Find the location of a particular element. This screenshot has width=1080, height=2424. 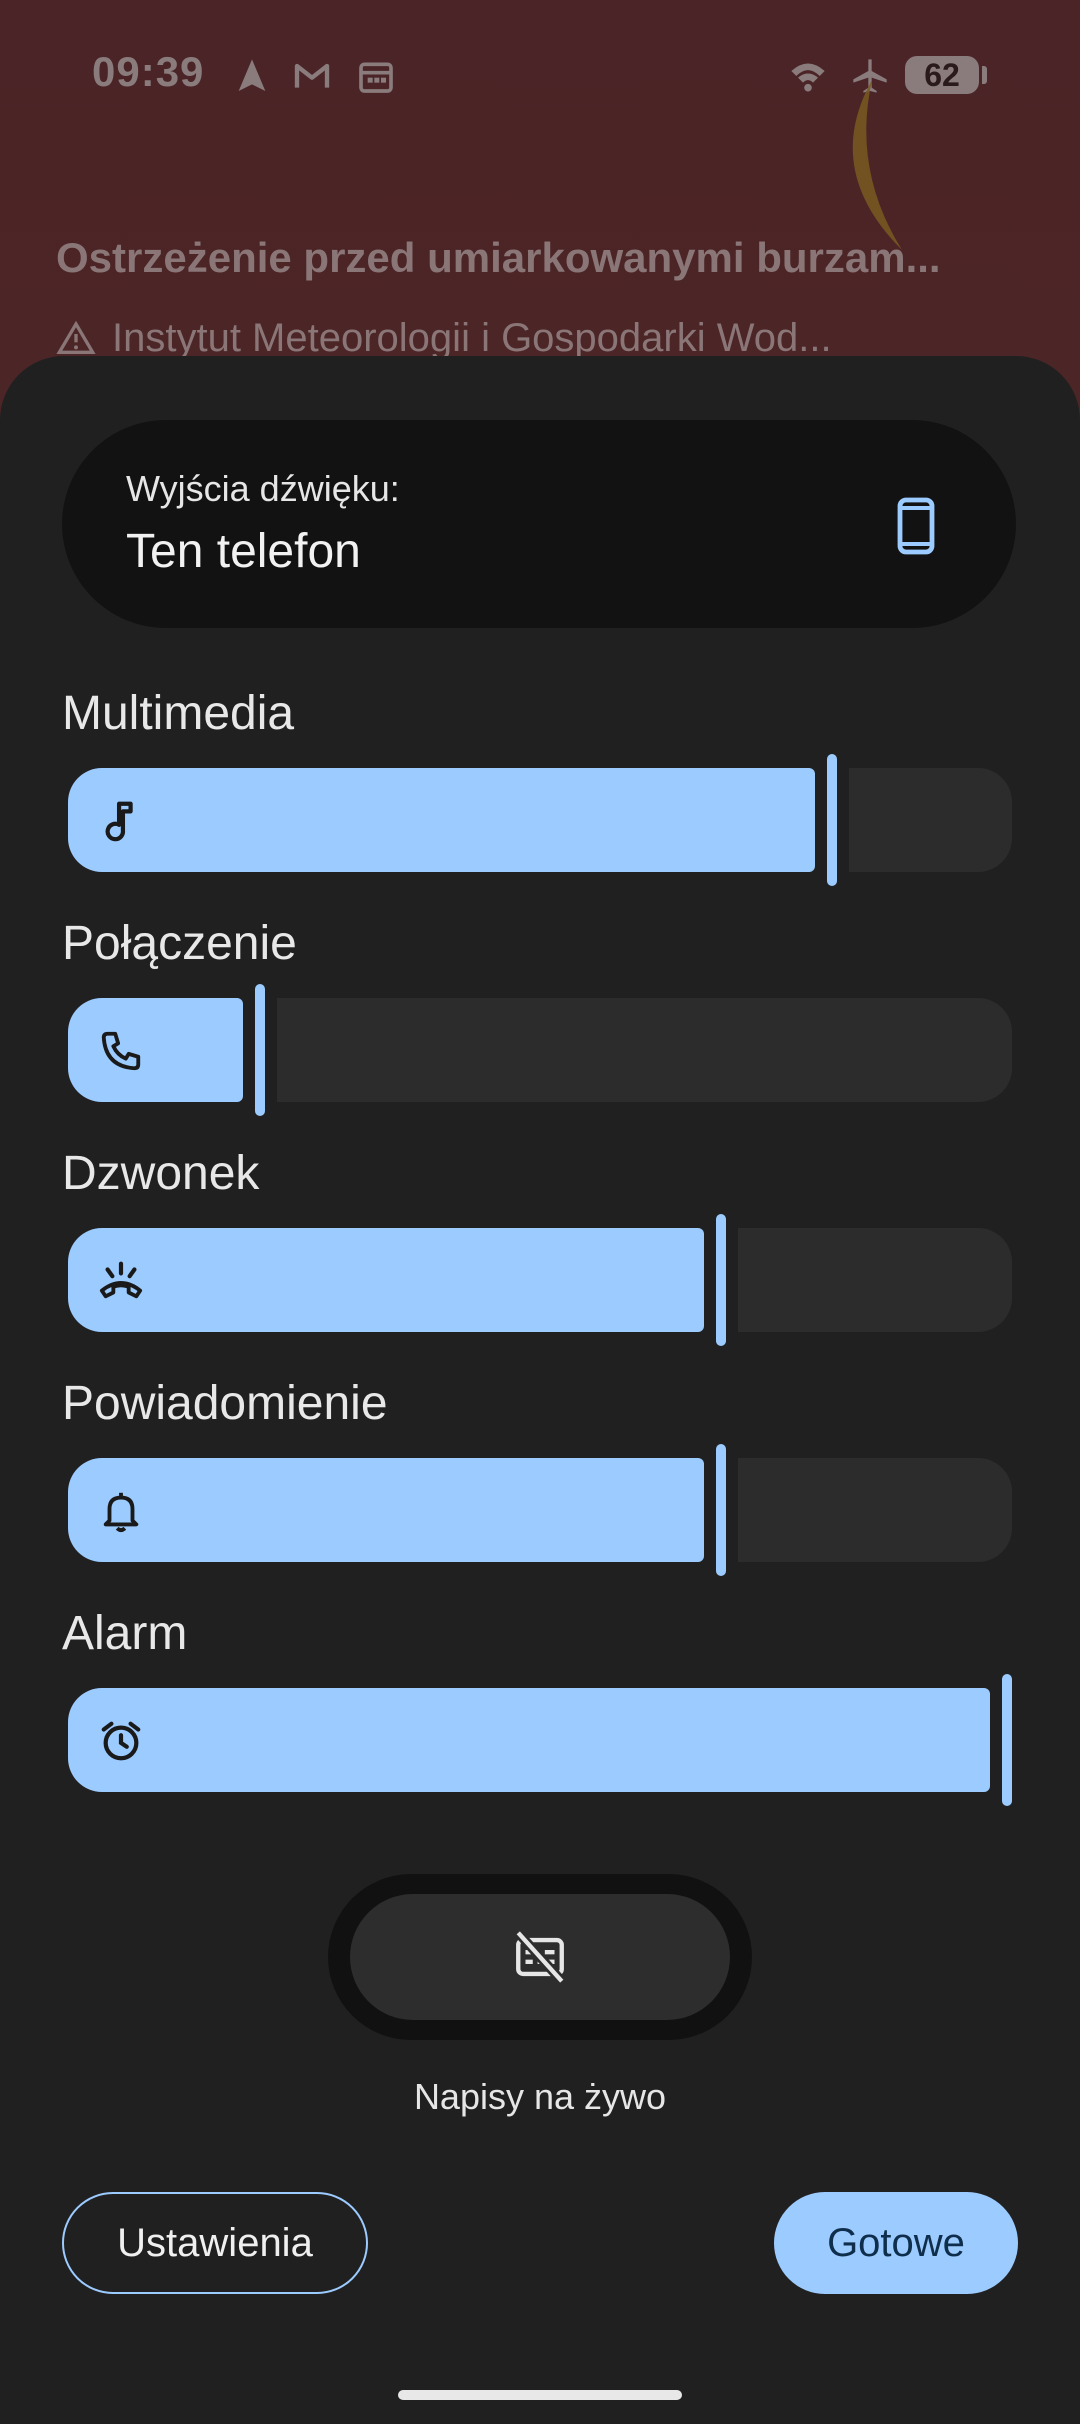

live-caption-button is located at coordinates (540, 1957).